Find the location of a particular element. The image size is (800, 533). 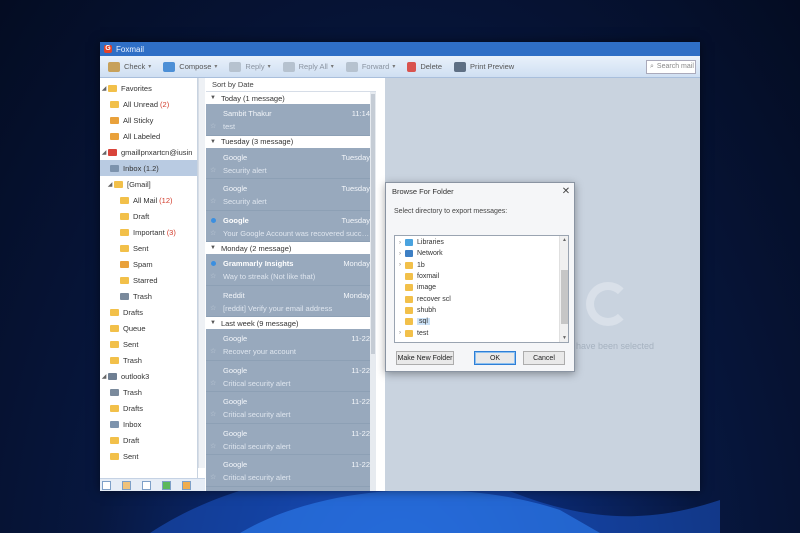

sidebar-scrollbar is located at coordinates (201, 273).